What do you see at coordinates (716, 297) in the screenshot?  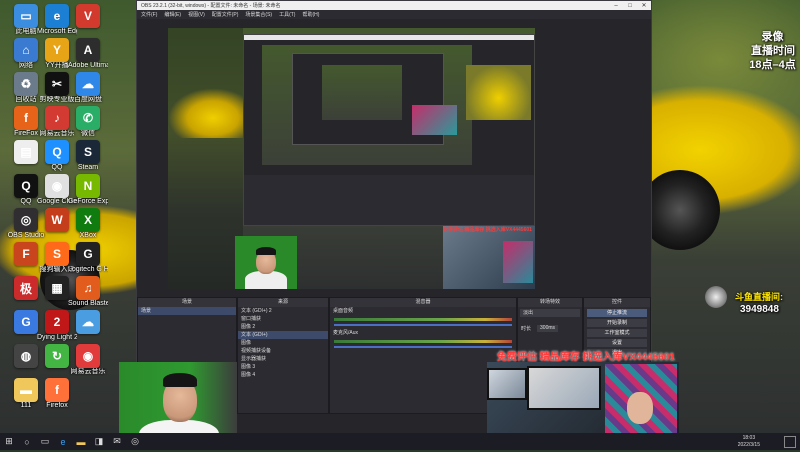 I see `douyu-logo` at bounding box center [716, 297].